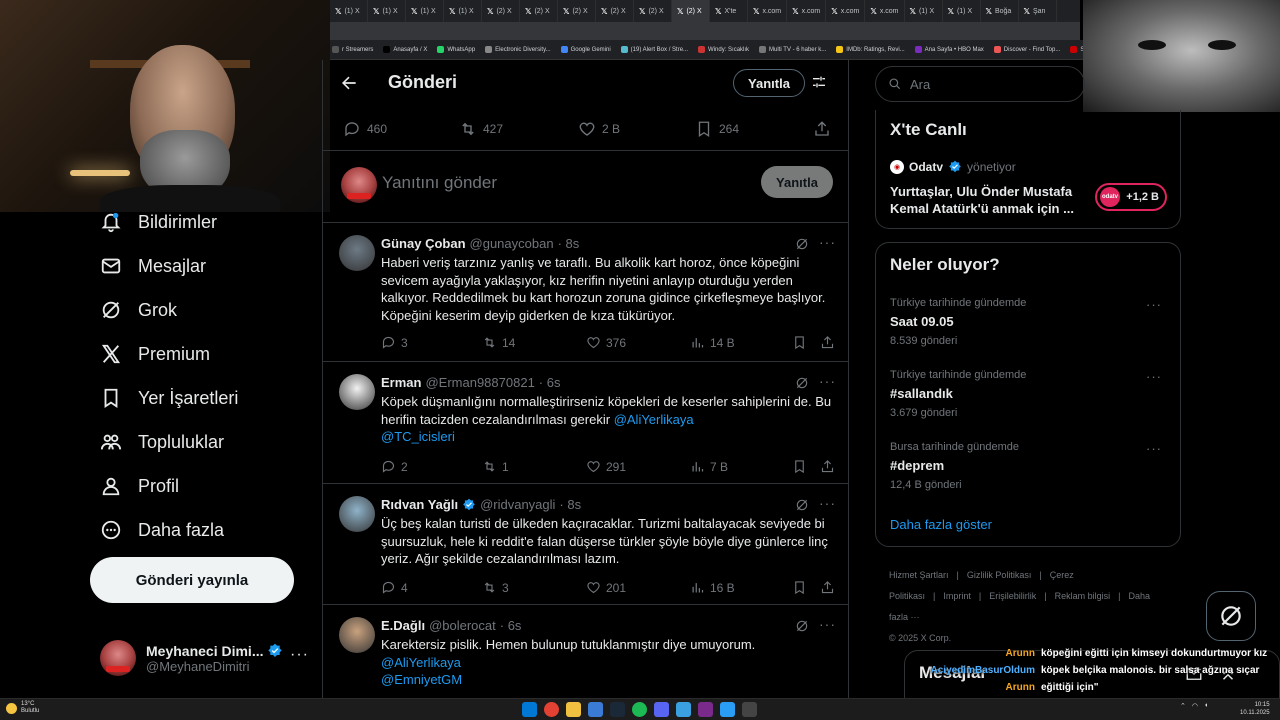  What do you see at coordinates (822, 129) in the screenshot?
I see `share-stat` at bounding box center [822, 129].